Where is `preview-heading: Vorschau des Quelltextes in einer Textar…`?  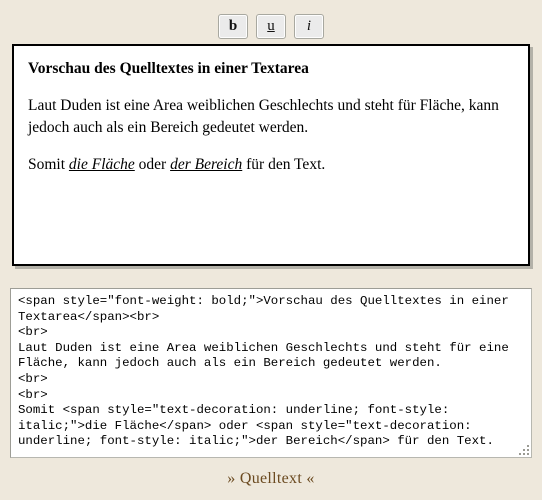 preview-heading: Vorschau des Quelltextes in einer Textar… is located at coordinates (168, 68).